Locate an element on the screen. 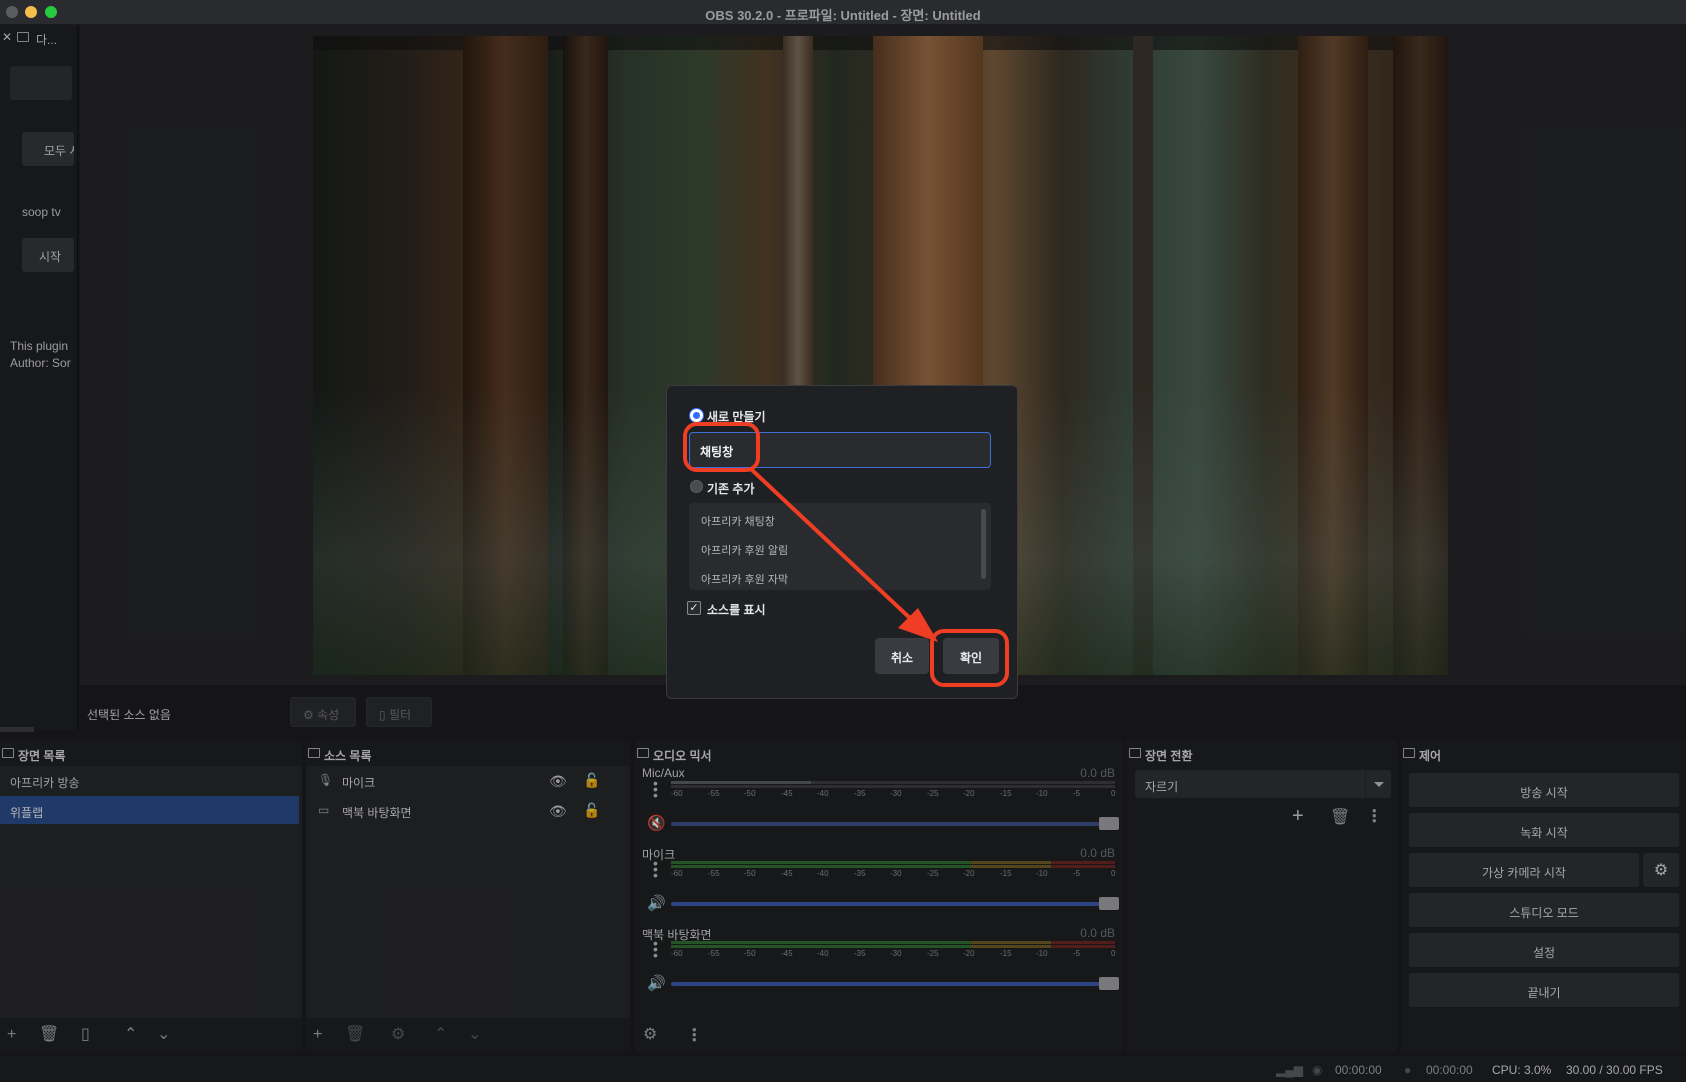 This screenshot has height=1082, width=1686. add-existing-radio is located at coordinates (696, 486).